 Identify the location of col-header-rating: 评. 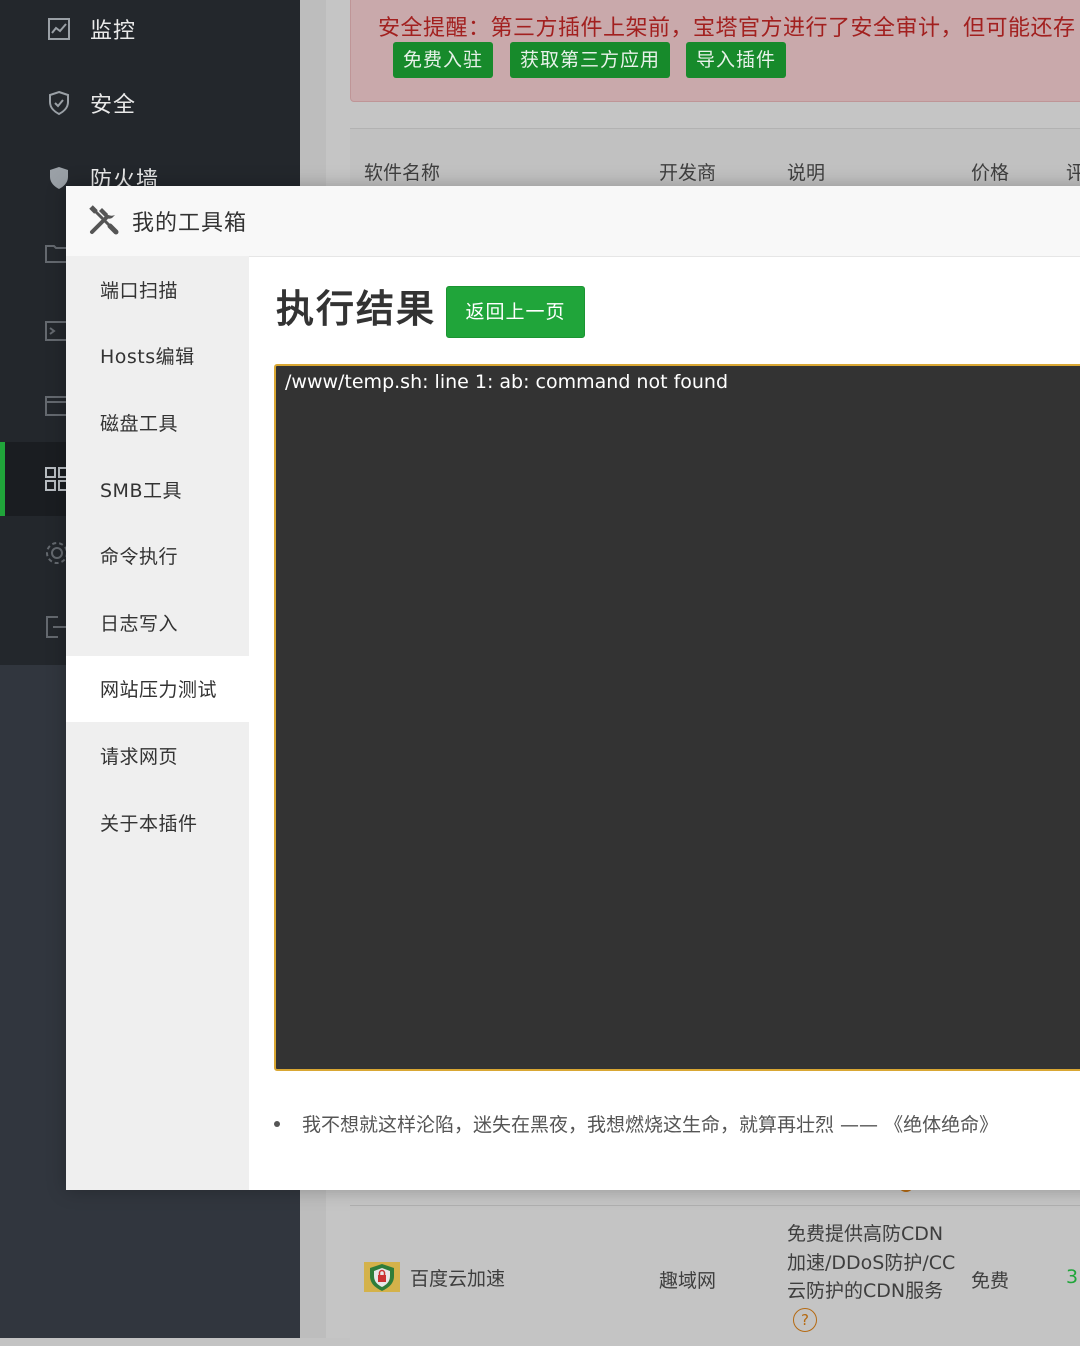
(1073, 173).